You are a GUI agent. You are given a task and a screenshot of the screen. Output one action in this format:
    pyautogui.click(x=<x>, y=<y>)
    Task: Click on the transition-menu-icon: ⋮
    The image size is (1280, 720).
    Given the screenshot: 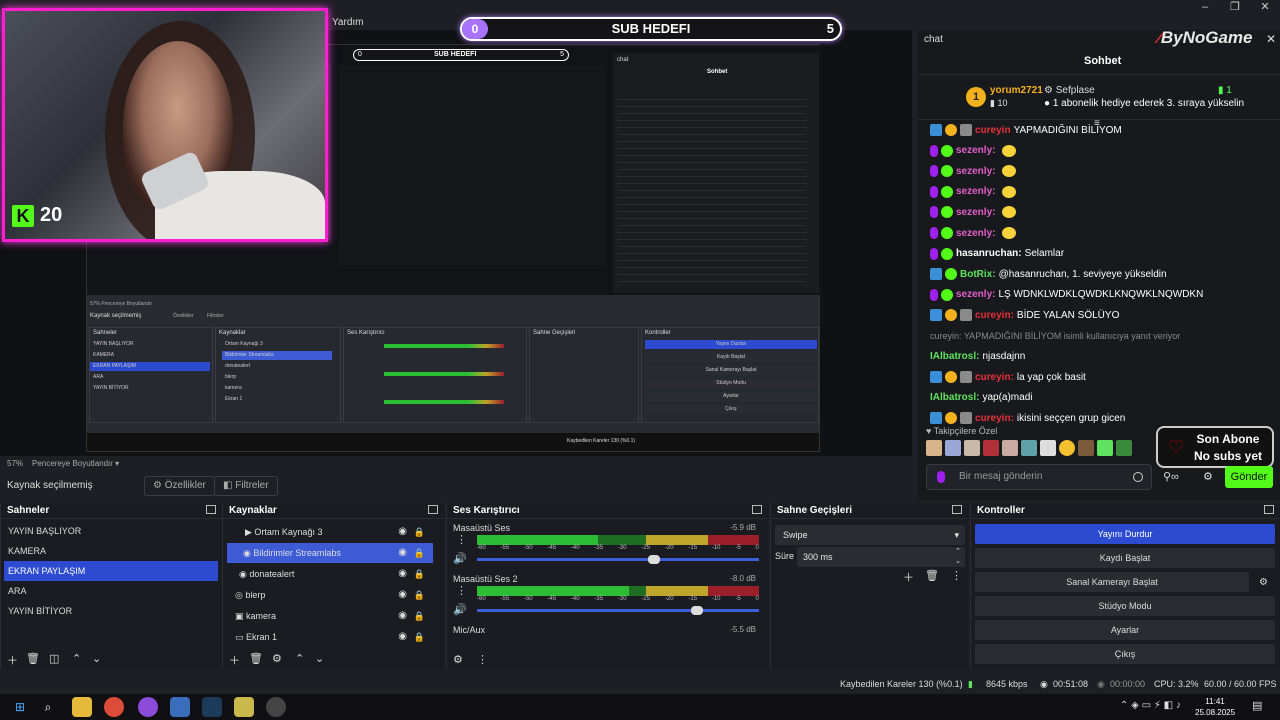 What is the action you would take?
    pyautogui.click(x=956, y=575)
    